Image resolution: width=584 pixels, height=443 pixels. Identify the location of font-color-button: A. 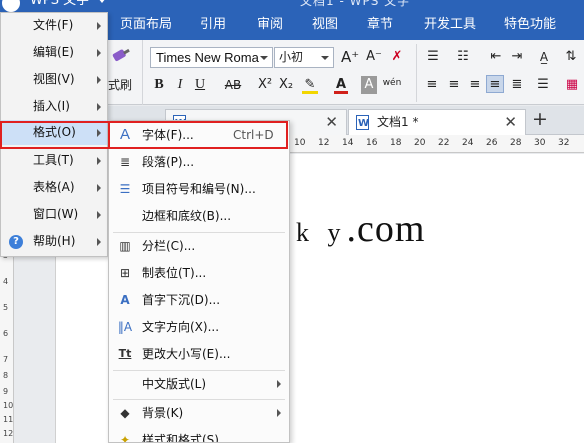
(341, 85).